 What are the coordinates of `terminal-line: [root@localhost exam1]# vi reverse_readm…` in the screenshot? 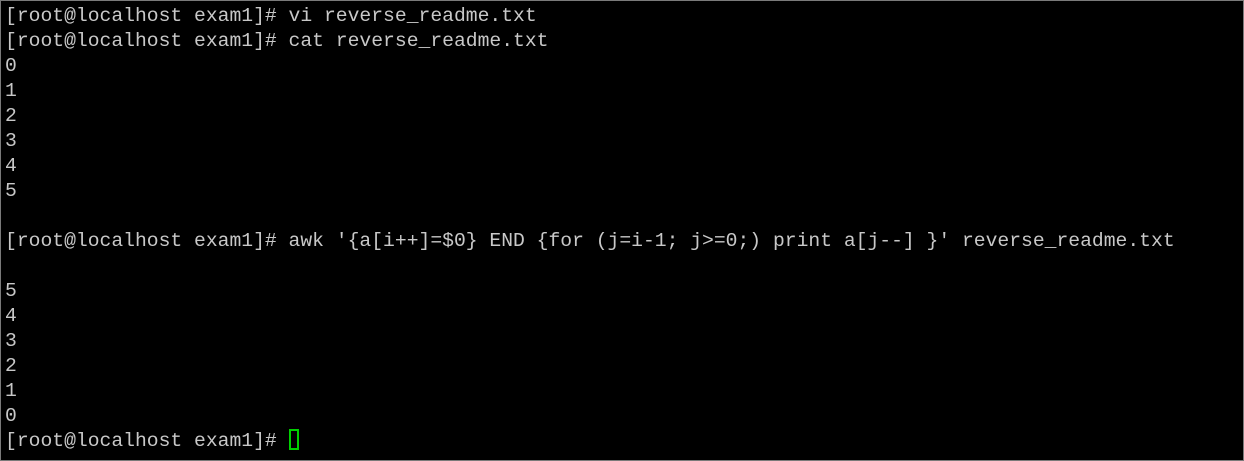 It's located at (271, 16).